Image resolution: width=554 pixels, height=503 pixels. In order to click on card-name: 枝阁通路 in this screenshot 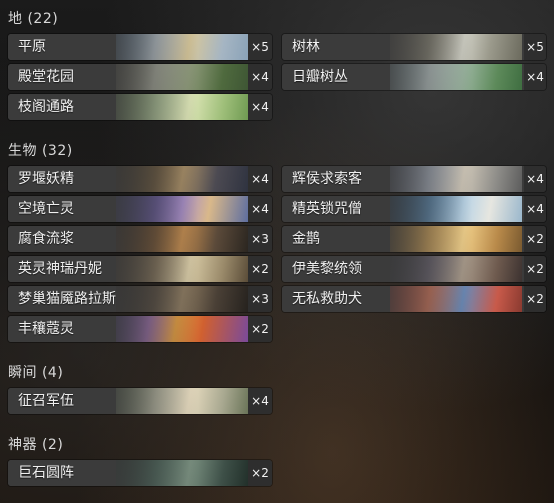, I will do `click(46, 107)`.